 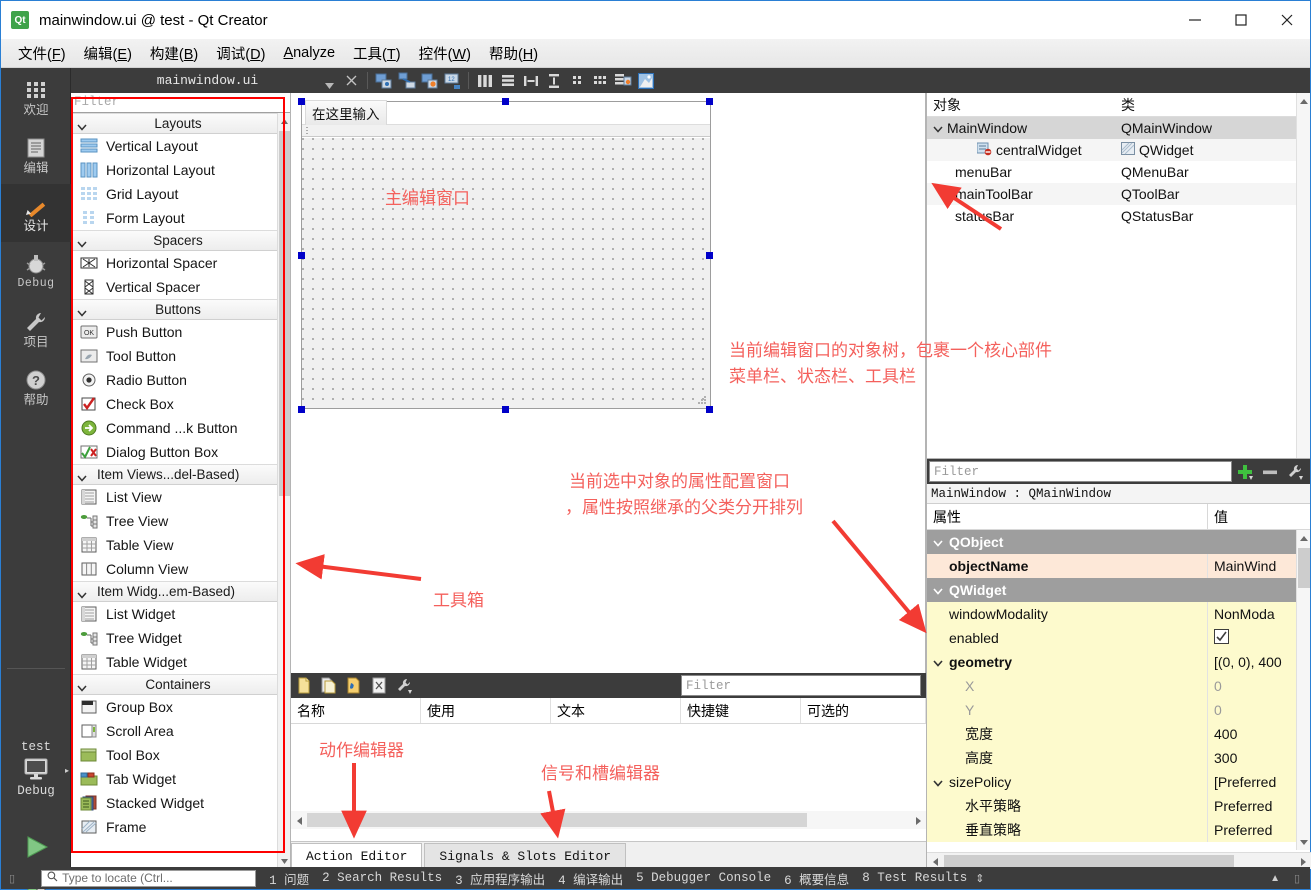 What do you see at coordinates (553, 80) in the screenshot?
I see `splitter-v-icon` at bounding box center [553, 80].